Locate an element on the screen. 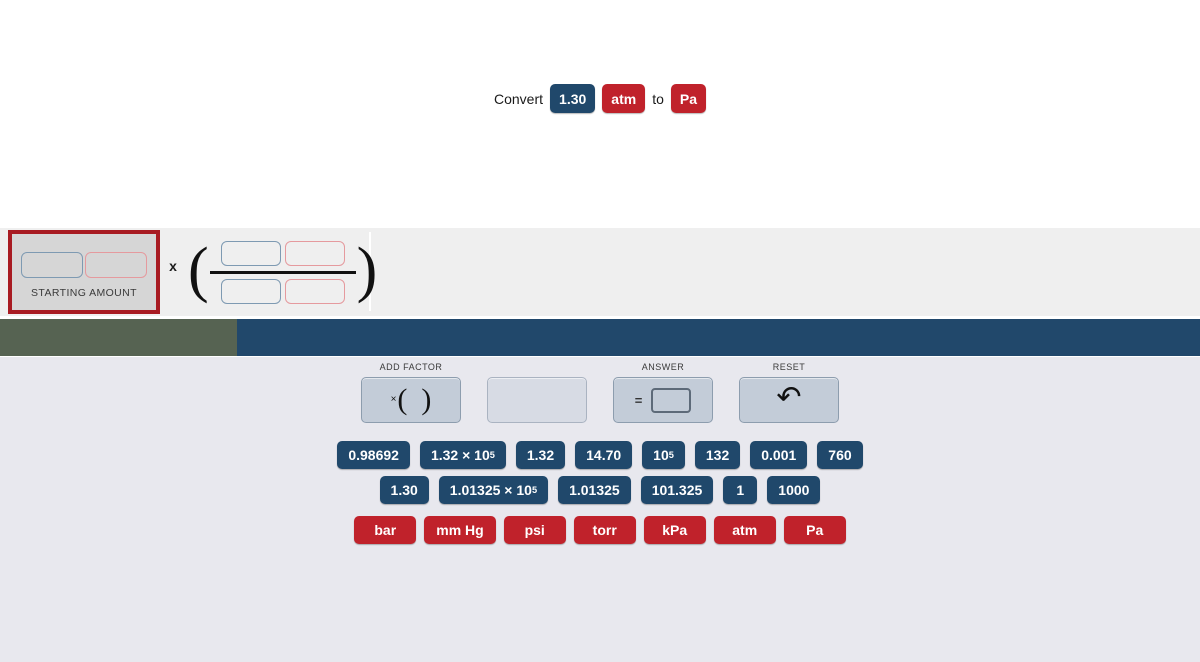  tool-answer: ANSWER = is located at coordinates (663, 392).